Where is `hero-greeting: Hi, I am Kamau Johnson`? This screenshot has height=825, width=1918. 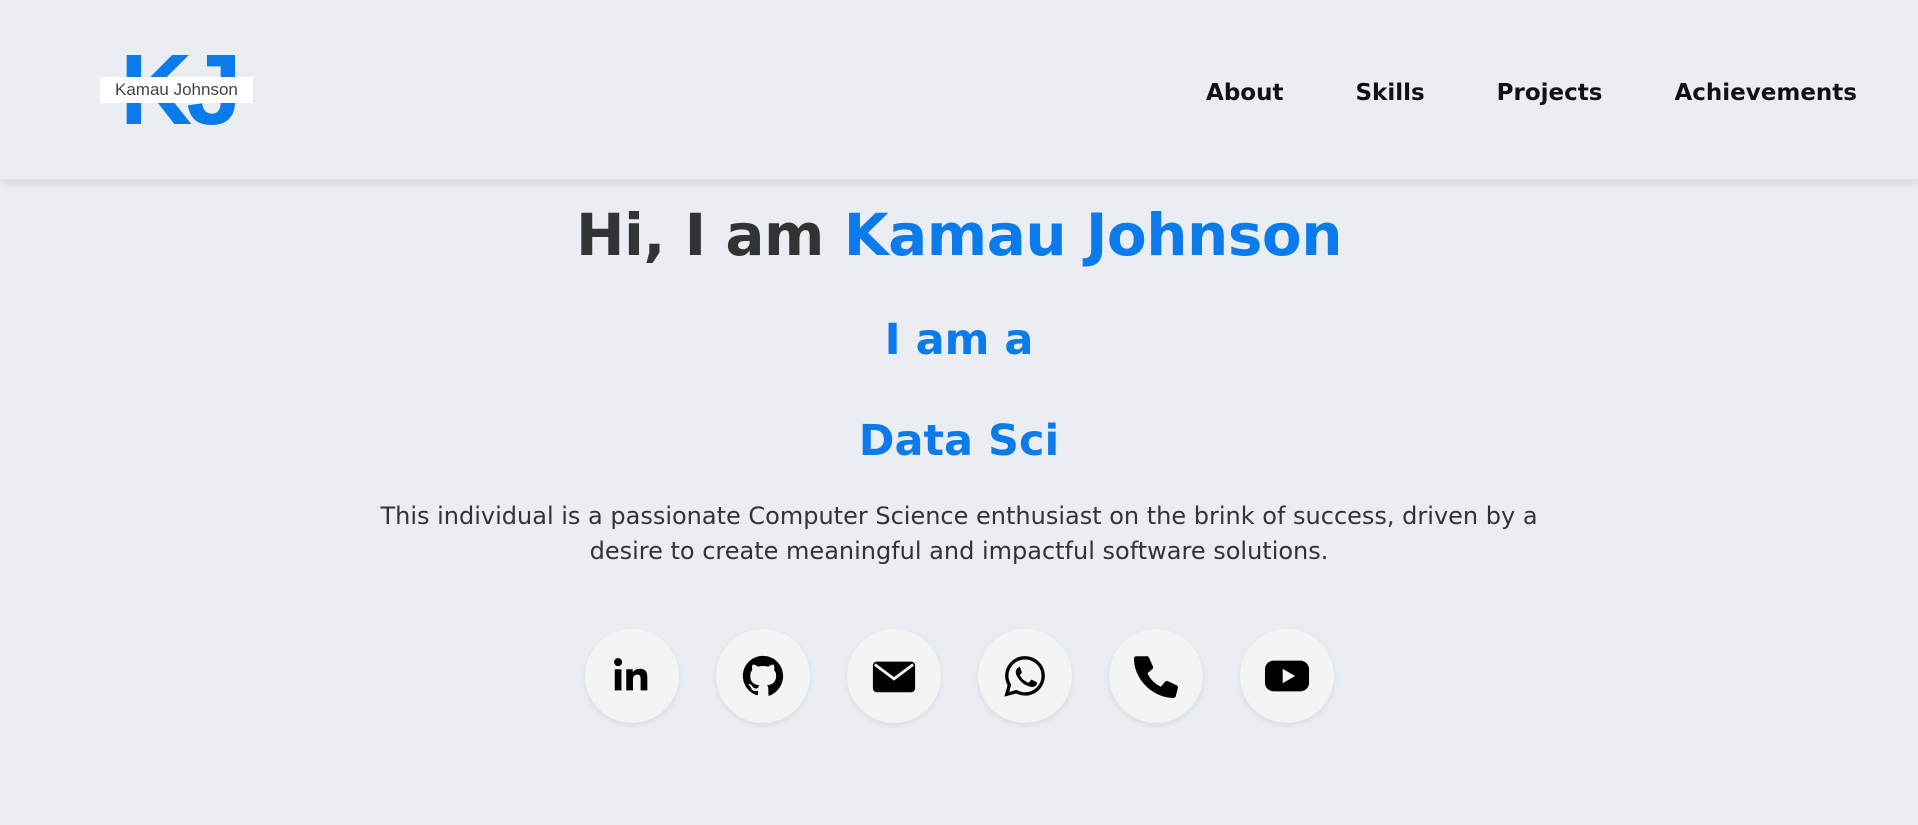 hero-greeting: Hi, I am Kamau Johnson is located at coordinates (959, 235).